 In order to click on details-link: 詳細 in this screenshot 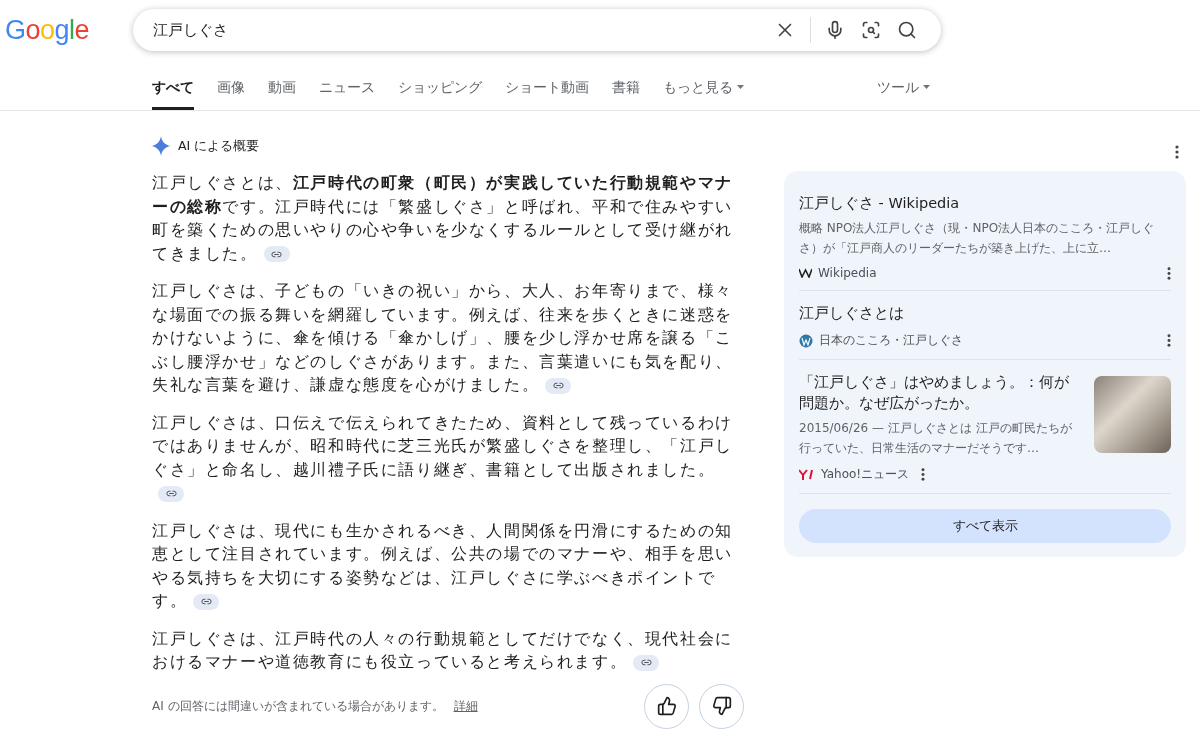, I will do `click(465, 706)`.